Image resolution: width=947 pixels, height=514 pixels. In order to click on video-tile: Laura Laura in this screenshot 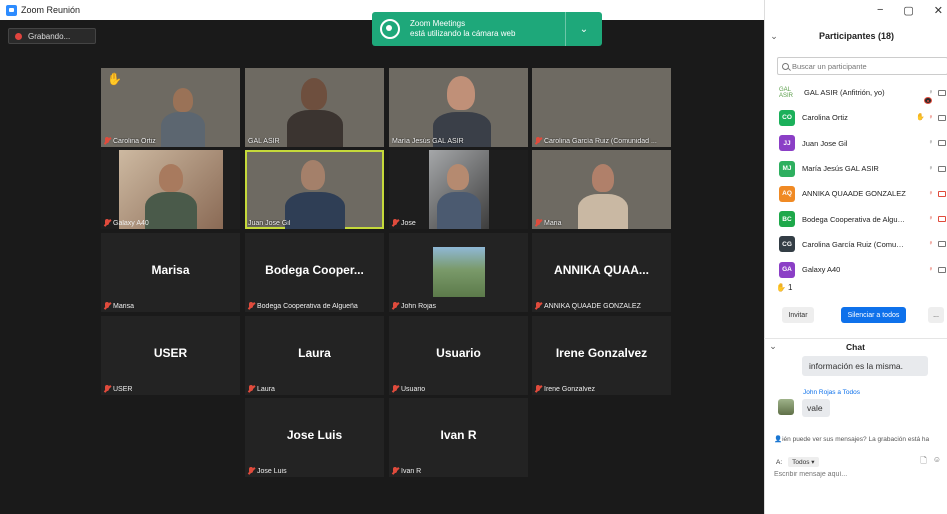, I will do `click(314, 355)`.